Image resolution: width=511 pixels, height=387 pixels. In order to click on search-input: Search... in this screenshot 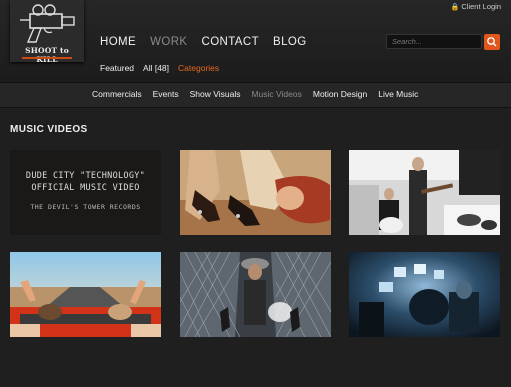, I will do `click(434, 41)`.